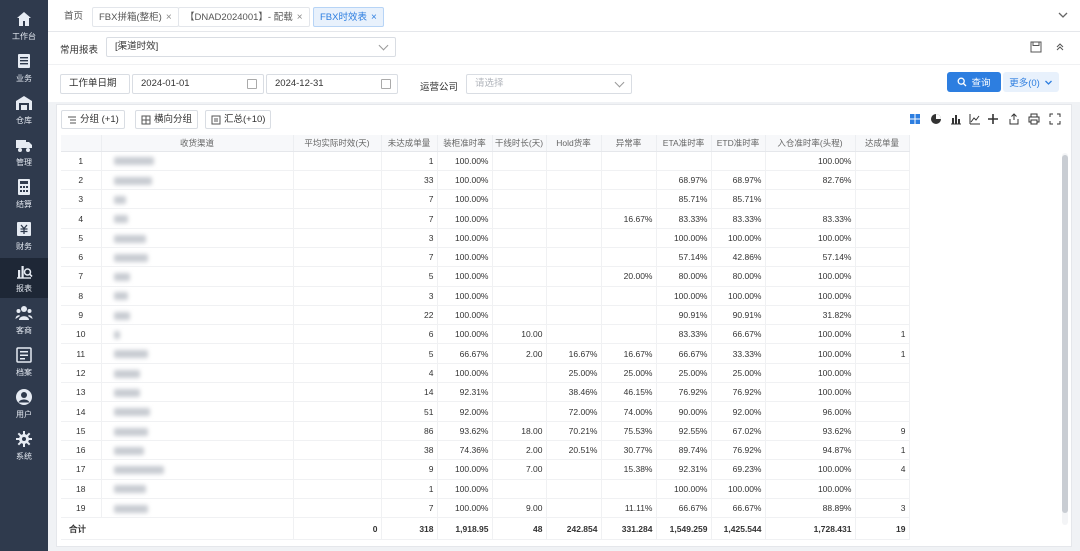  Describe the element at coordinates (519, 296) in the screenshot. I see `cell-trunk` at that location.